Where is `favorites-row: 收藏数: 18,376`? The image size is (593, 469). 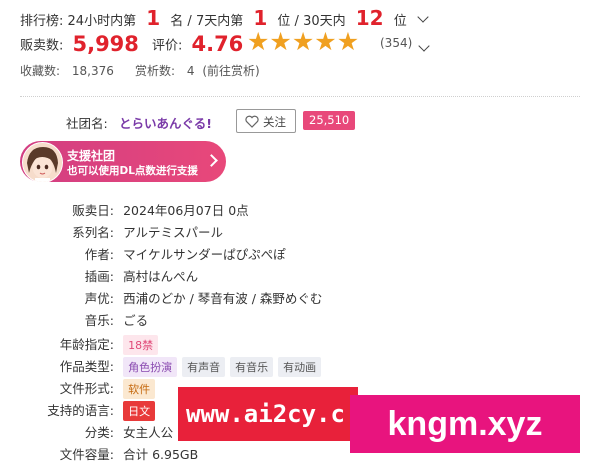 favorites-row: 收藏数: 18,376 is located at coordinates (67, 70).